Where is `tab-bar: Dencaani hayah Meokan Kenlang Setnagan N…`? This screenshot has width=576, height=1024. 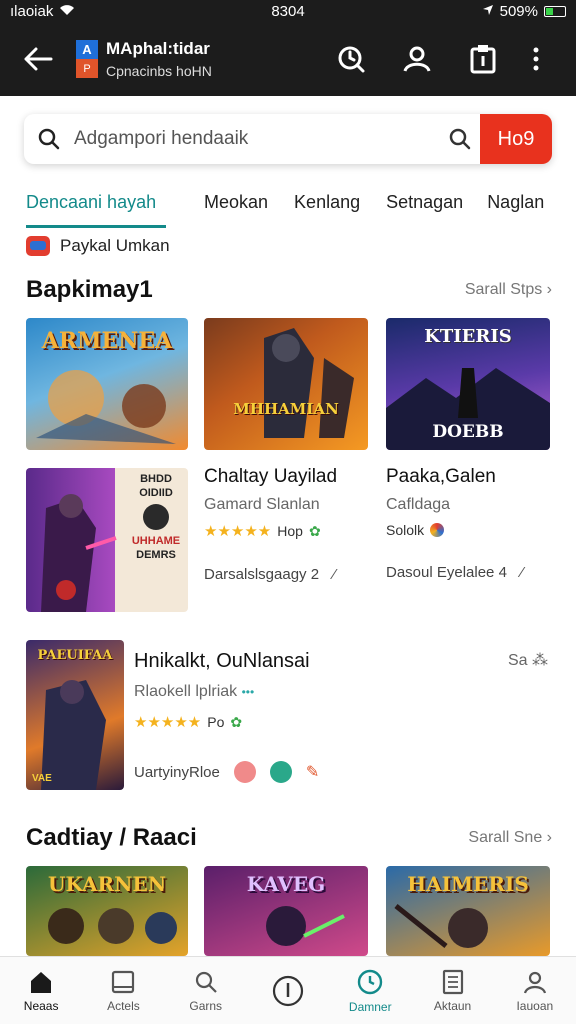 tab-bar: Dencaani hayah Meokan Kenlang Setnagan N… is located at coordinates (288, 202).